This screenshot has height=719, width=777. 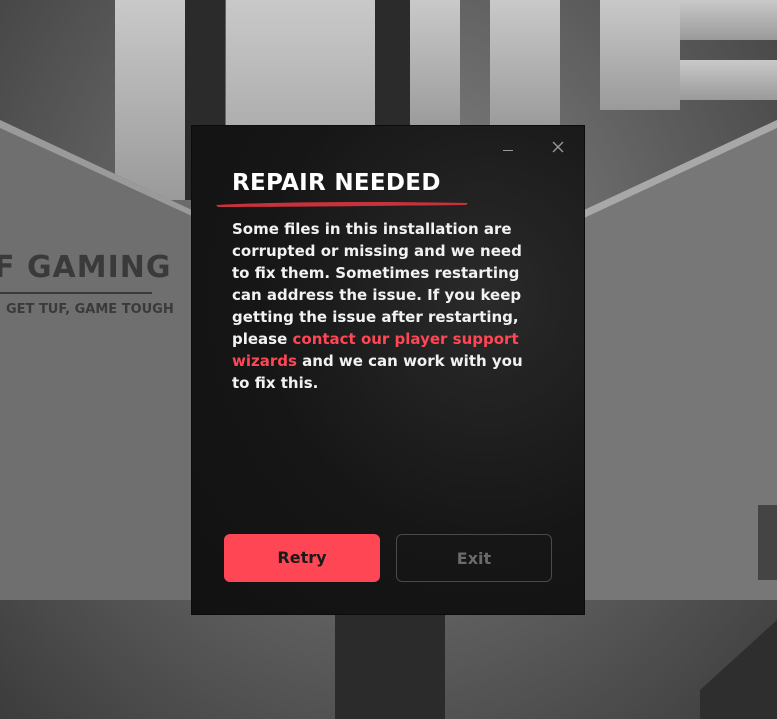 What do you see at coordinates (342, 204) in the screenshot?
I see `title-brush-underline` at bounding box center [342, 204].